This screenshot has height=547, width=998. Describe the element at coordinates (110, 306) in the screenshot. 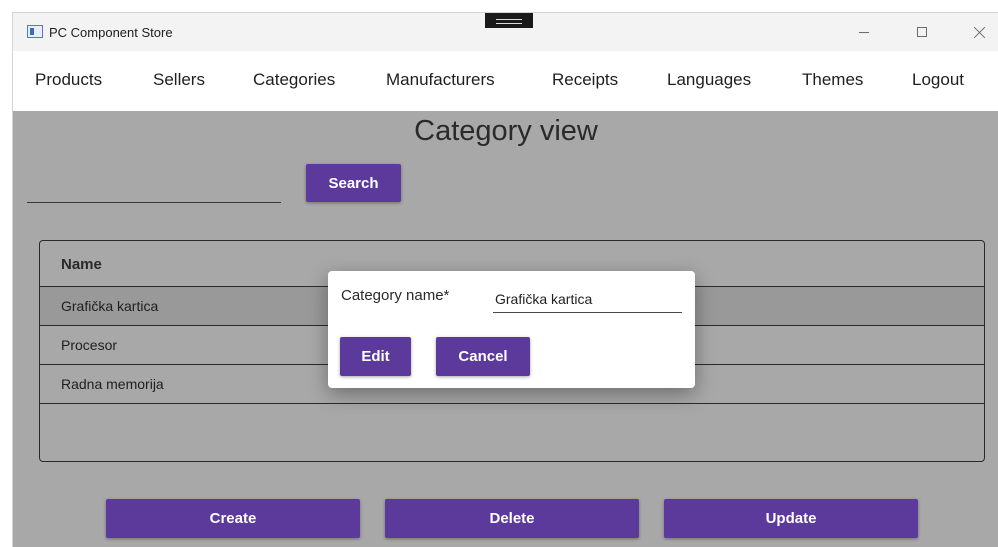

I see `table-cell-name: Grafička kartica` at that location.